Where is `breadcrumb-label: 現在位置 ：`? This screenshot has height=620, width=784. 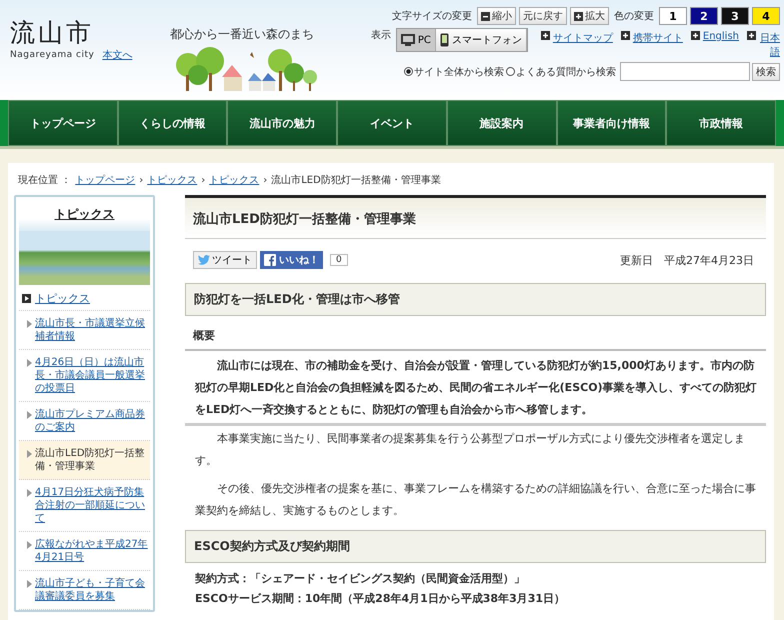
breadcrumb-label: 現在位置 ： is located at coordinates (45, 180).